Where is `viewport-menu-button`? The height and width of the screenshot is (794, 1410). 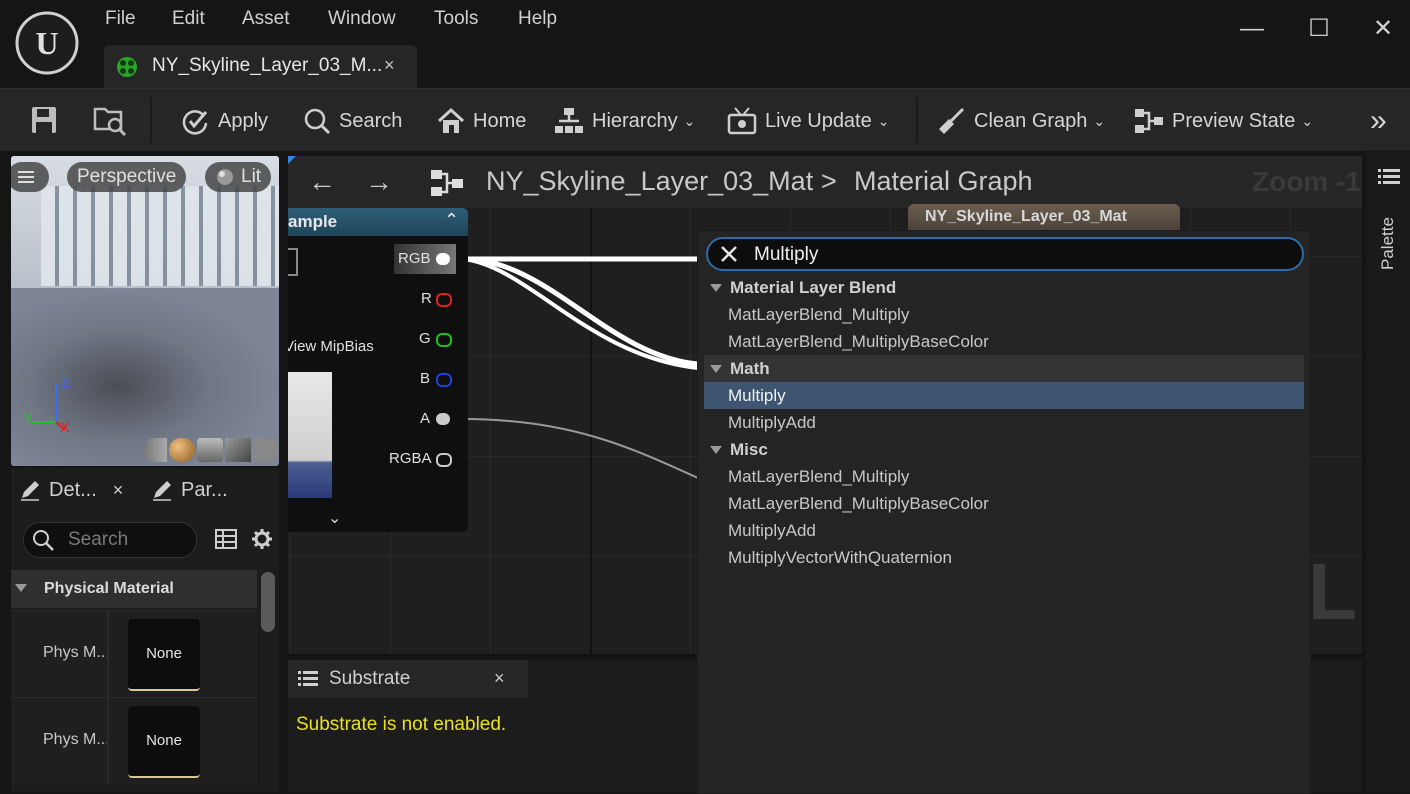 viewport-menu-button is located at coordinates (30, 177).